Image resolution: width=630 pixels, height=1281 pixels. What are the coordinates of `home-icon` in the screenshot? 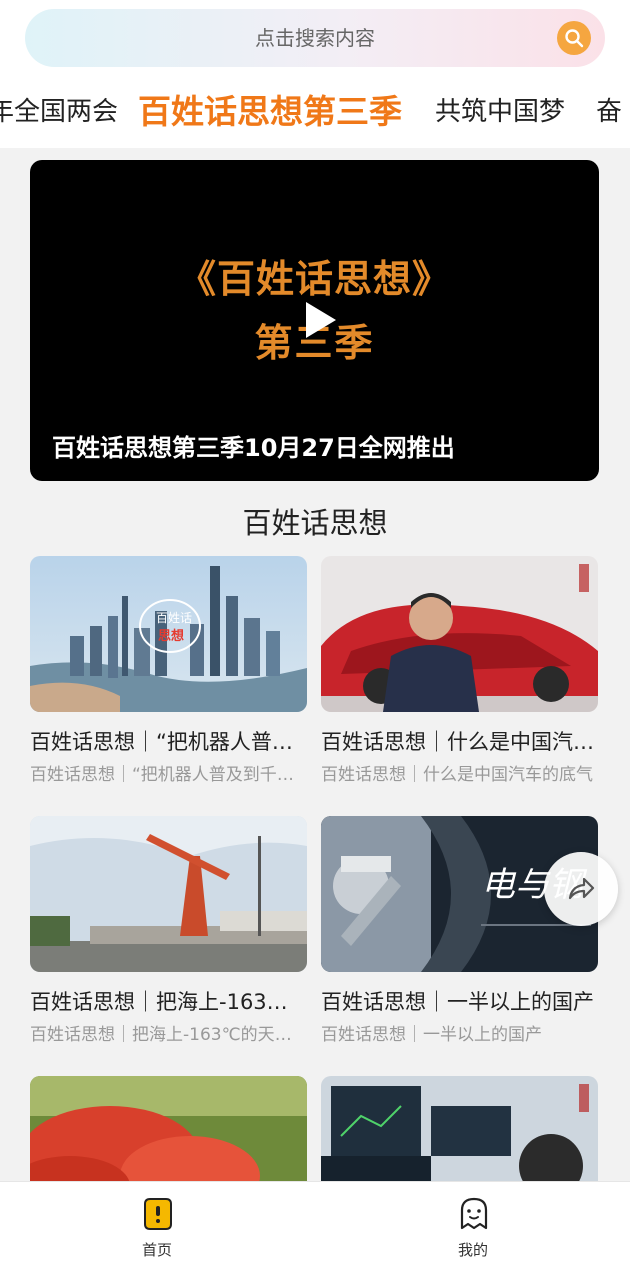 It's located at (158, 1214).